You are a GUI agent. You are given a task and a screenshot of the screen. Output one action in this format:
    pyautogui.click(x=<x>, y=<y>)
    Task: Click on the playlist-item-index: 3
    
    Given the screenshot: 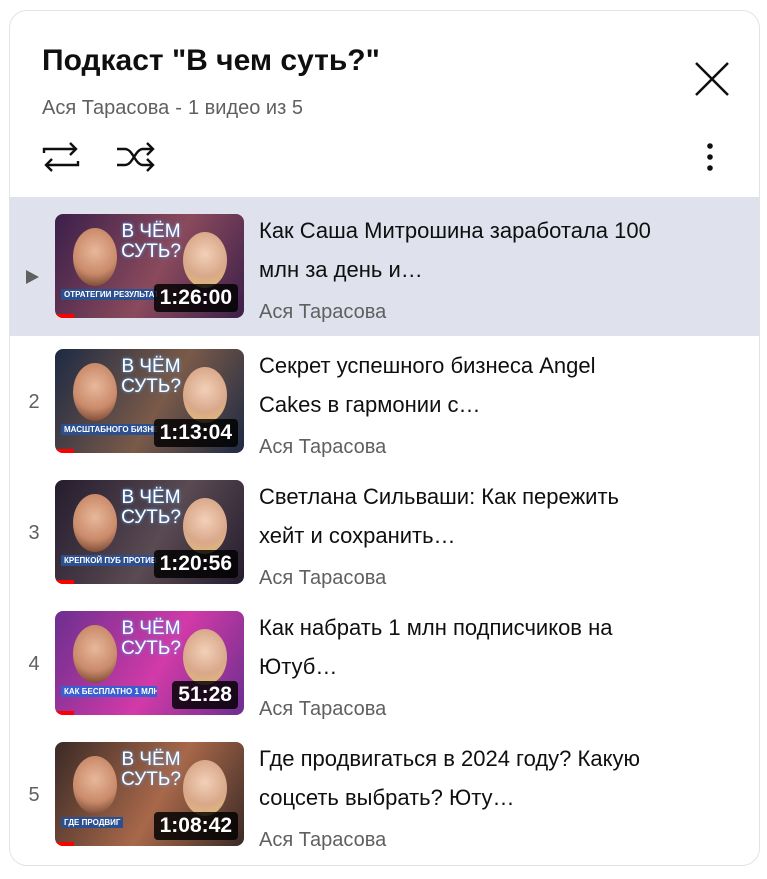 What is the action you would take?
    pyautogui.click(x=34, y=533)
    